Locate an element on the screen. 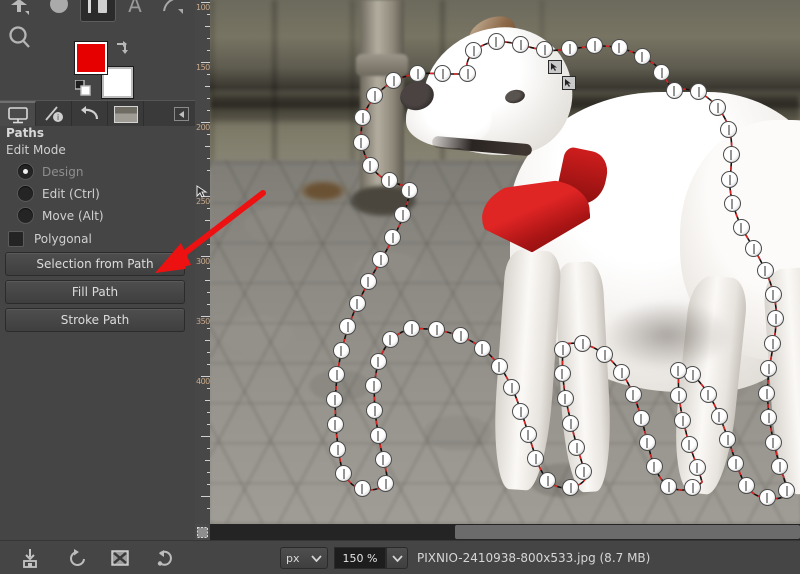  tool-options-icon is located at coordinates (17, 115).